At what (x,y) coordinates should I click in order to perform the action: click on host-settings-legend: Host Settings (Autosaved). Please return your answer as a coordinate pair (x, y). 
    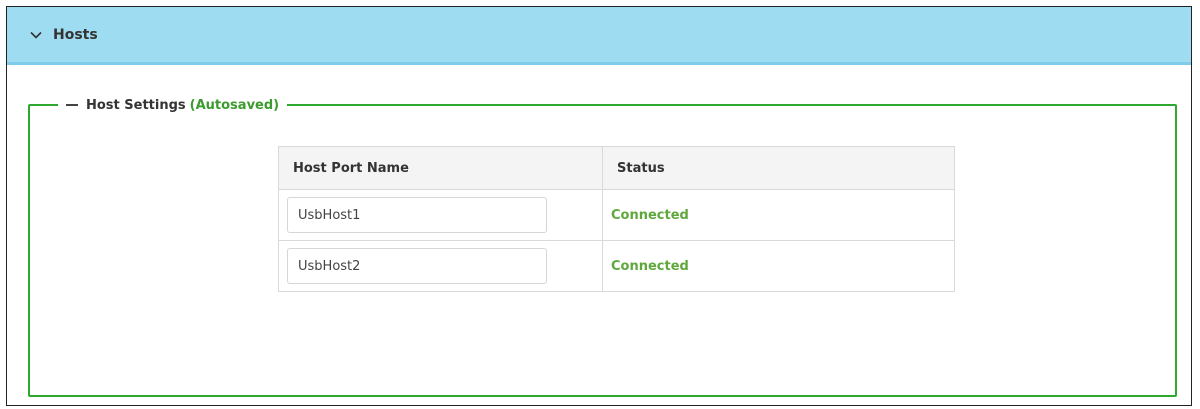
    Looking at the image, I should click on (173, 105).